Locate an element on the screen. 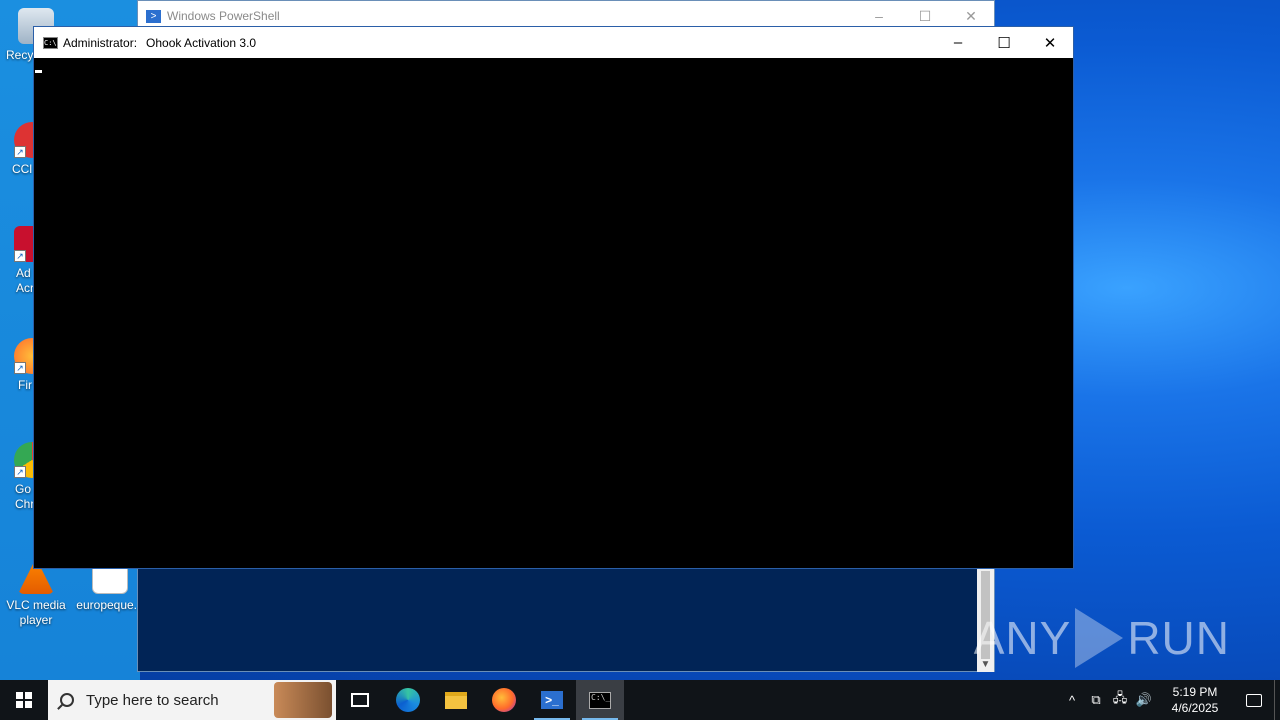 Image resolution: width=1280 pixels, height=720 pixels. clock-date: 4/6/2025 is located at coordinates (1195, 708).